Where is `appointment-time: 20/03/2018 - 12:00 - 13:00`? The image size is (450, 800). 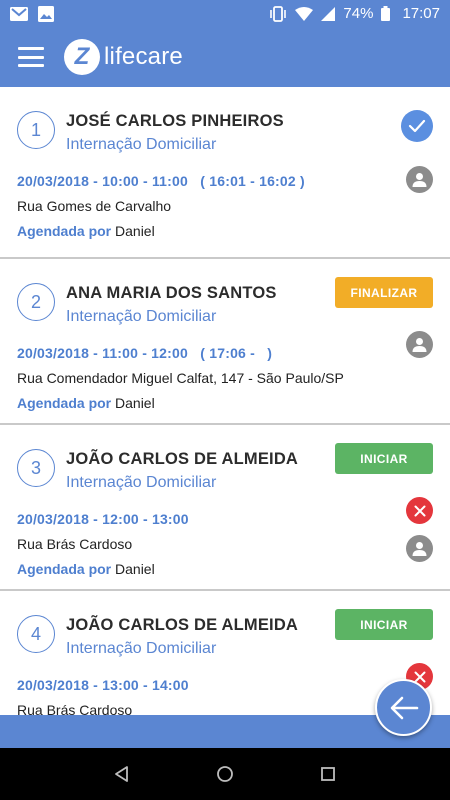 appointment-time: 20/03/2018 - 12:00 - 13:00 is located at coordinates (103, 519).